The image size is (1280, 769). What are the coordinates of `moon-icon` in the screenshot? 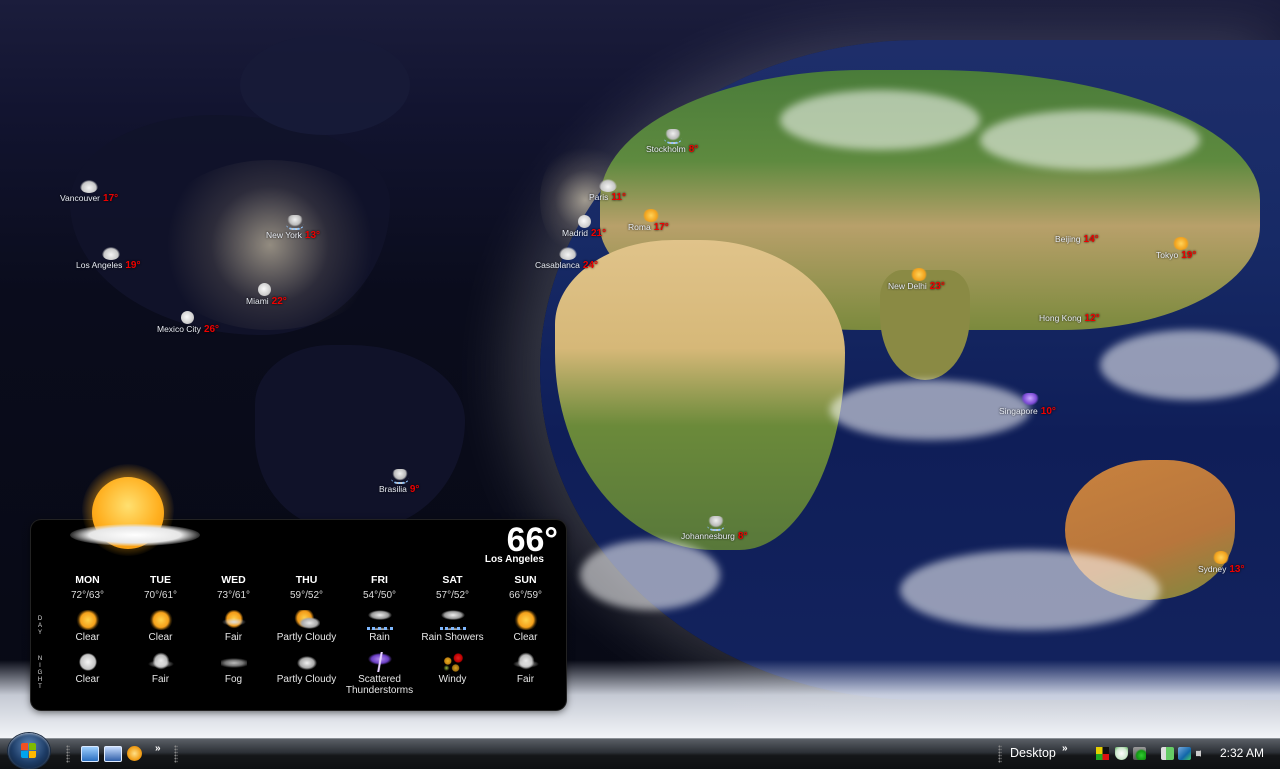 It's located at (264, 289).